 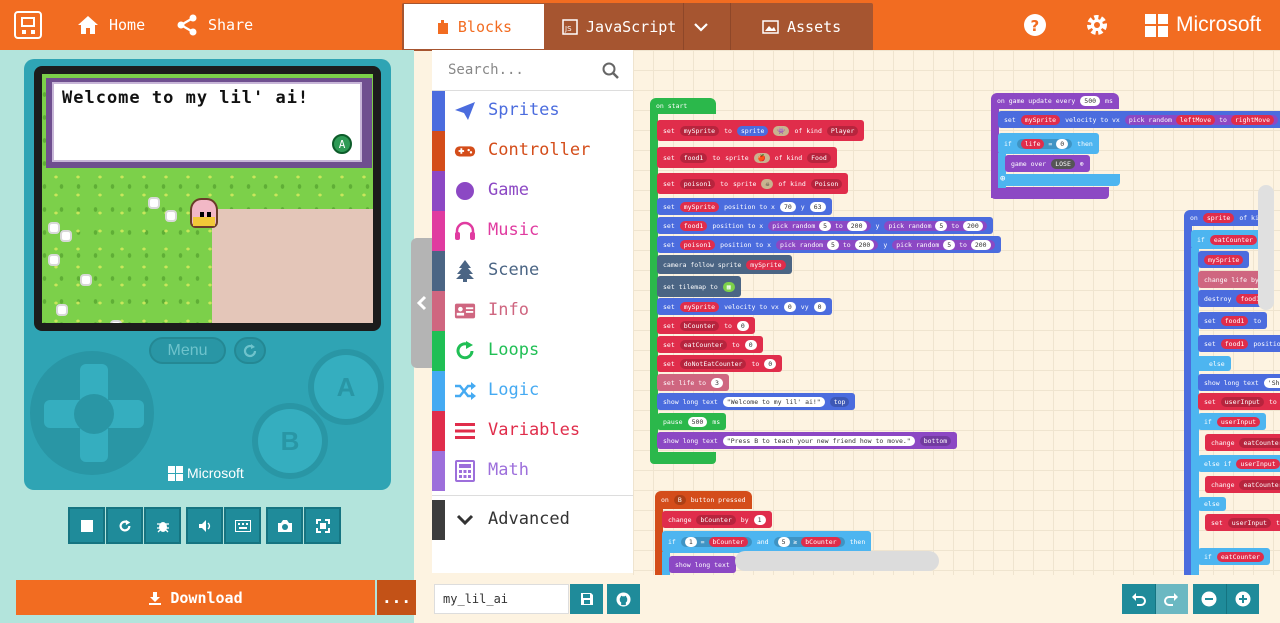 I want to click on device-brand: Microsoft, so click(x=206, y=473).